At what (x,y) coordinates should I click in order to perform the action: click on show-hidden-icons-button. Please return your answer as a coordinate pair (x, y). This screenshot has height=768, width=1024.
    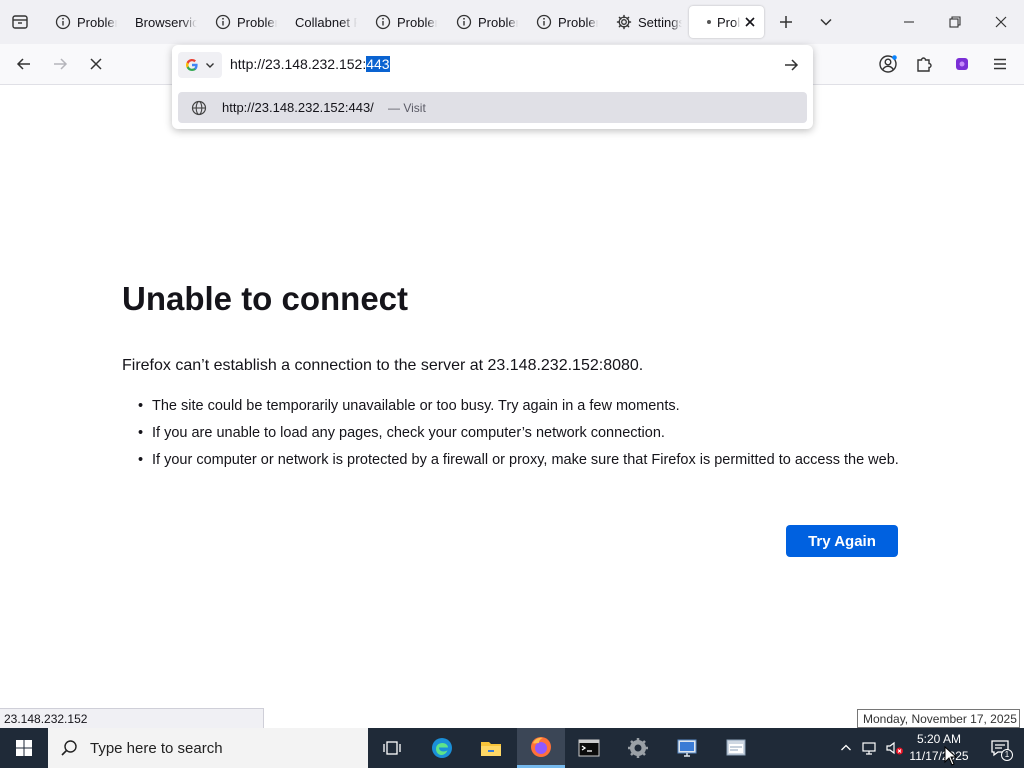
    Looking at the image, I should click on (846, 748).